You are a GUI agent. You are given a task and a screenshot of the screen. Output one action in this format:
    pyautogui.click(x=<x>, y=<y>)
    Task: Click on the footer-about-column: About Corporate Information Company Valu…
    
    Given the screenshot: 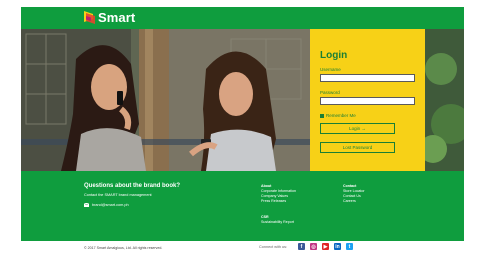 What is the action you would take?
    pyautogui.click(x=278, y=194)
    